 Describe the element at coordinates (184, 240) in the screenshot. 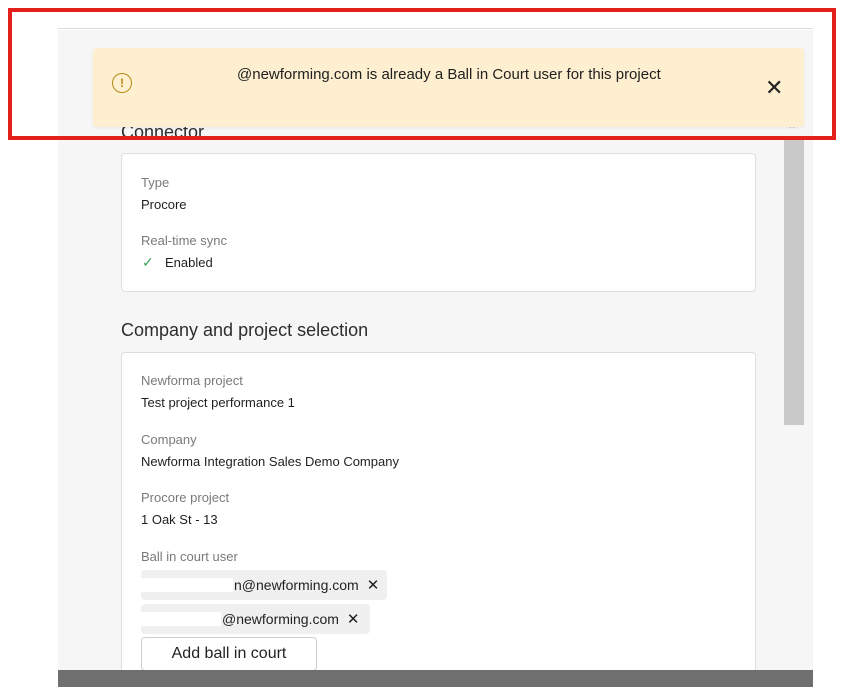

I see `realtime-sync-label: Real-time sync` at that location.